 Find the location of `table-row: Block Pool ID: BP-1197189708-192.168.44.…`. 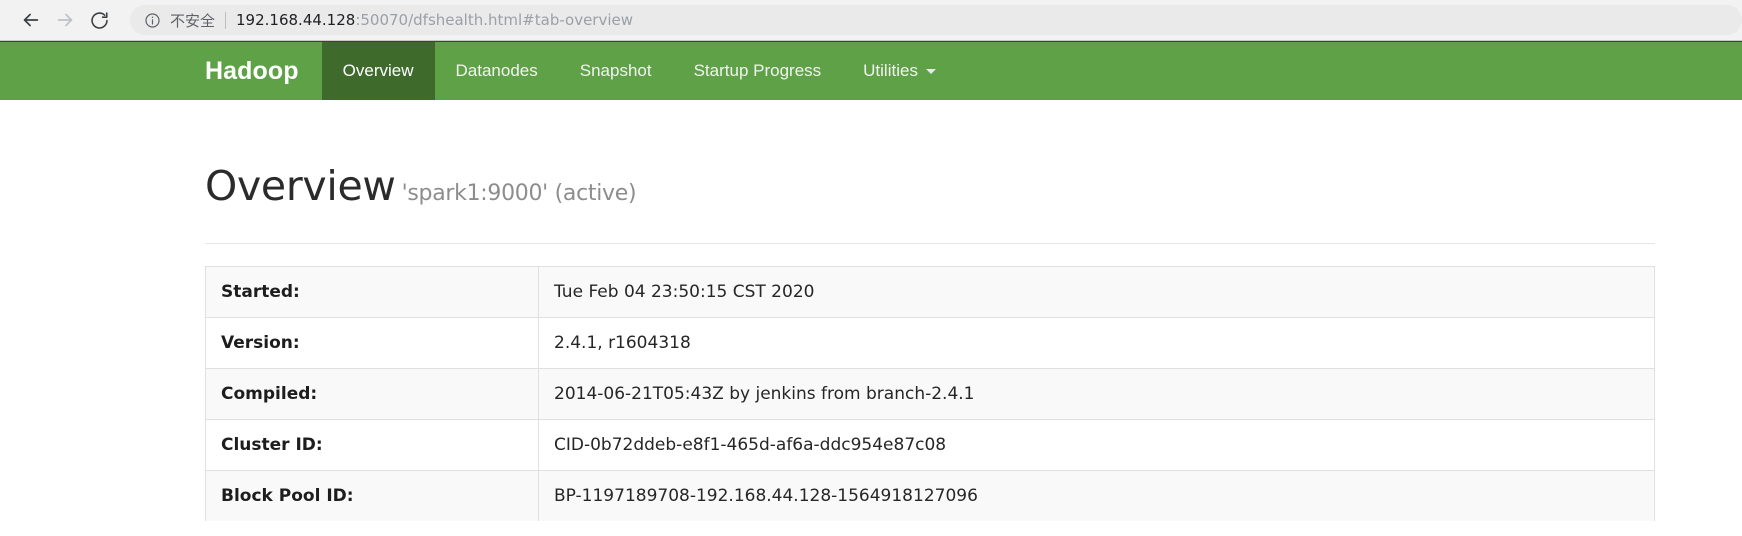

table-row: Block Pool ID: BP-1197189708-192.168.44.… is located at coordinates (930, 495).